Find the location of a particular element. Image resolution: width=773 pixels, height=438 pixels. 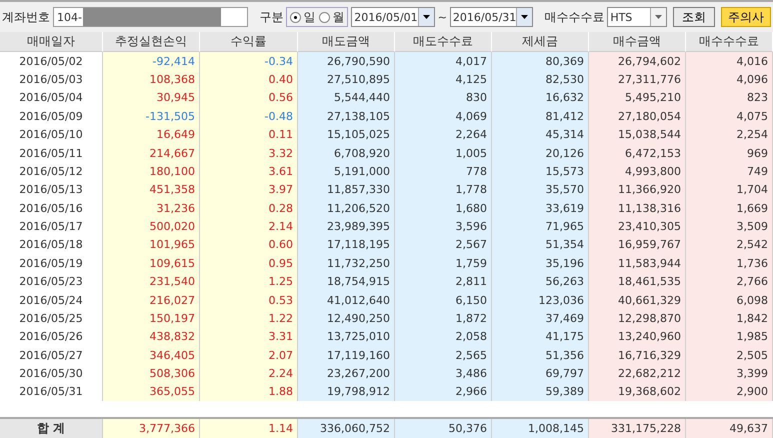

table-cell: 2,900 is located at coordinates (729, 392).